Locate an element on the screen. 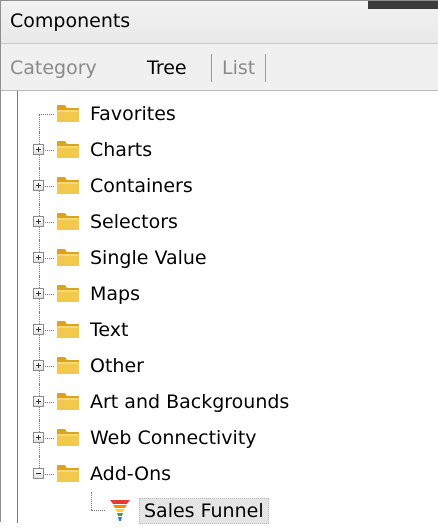 The width and height of the screenshot is (438, 528). tab-list: List is located at coordinates (238, 68).